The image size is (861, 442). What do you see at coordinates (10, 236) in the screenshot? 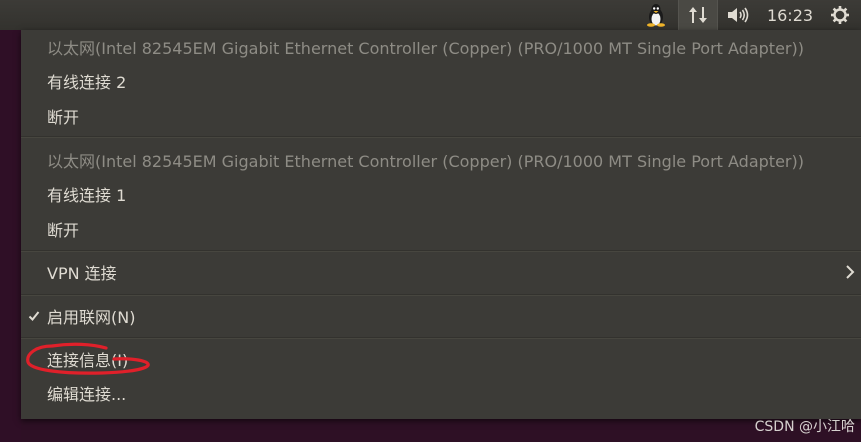
I see `launcher-strip` at bounding box center [10, 236].